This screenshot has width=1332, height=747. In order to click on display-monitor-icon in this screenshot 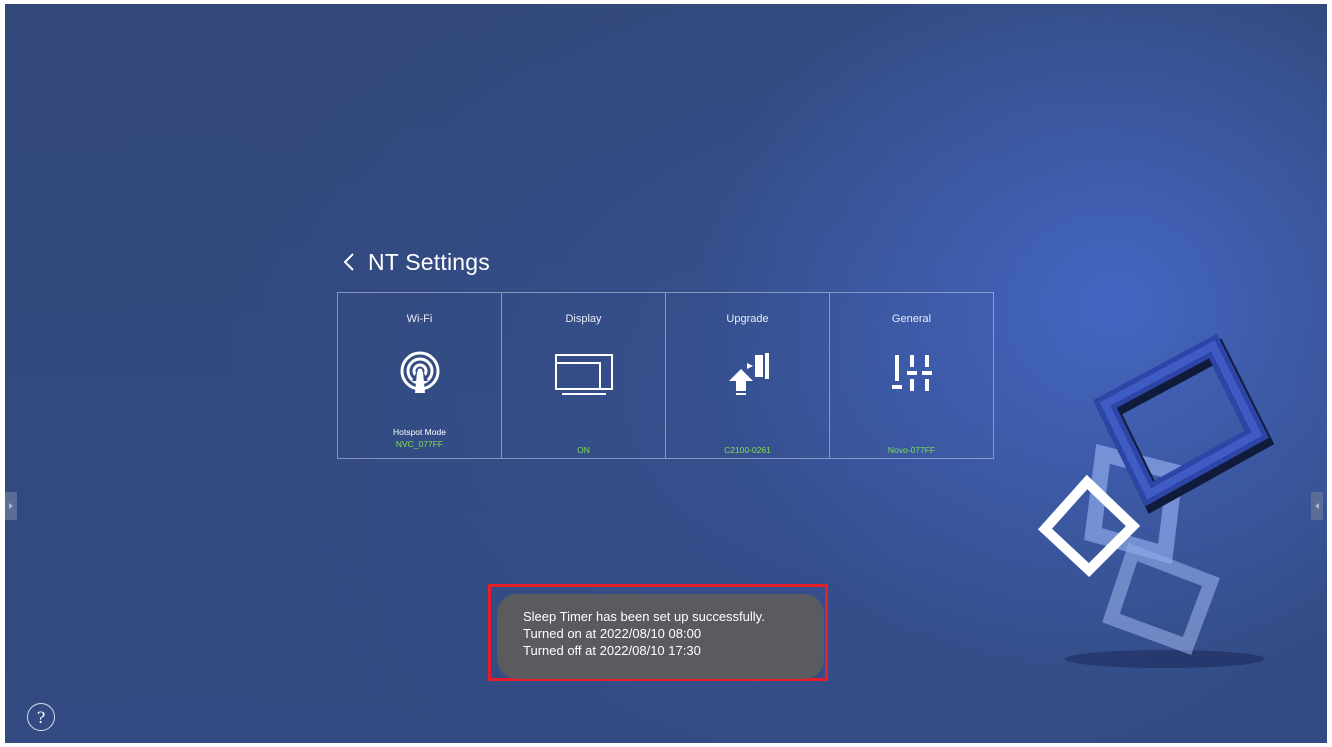, I will do `click(583, 374)`.